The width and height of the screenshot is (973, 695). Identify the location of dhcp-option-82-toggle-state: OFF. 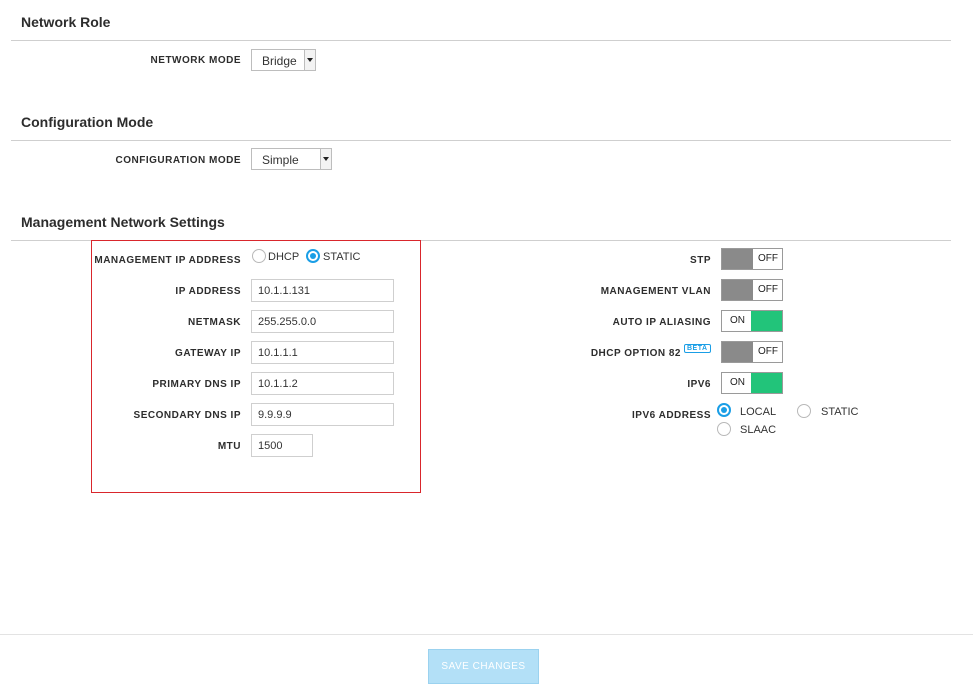
(768, 351).